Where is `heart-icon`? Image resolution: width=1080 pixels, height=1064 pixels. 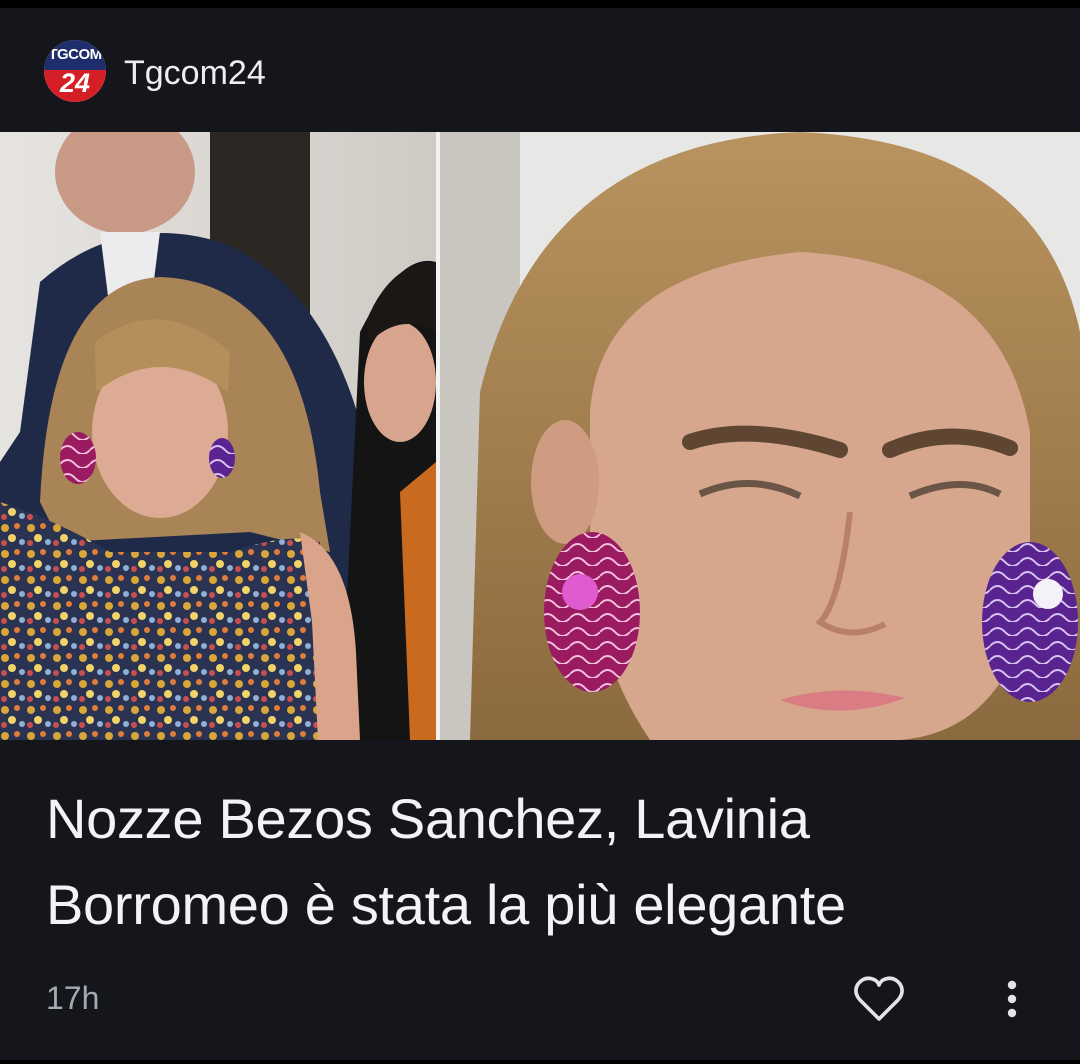 heart-icon is located at coordinates (879, 999).